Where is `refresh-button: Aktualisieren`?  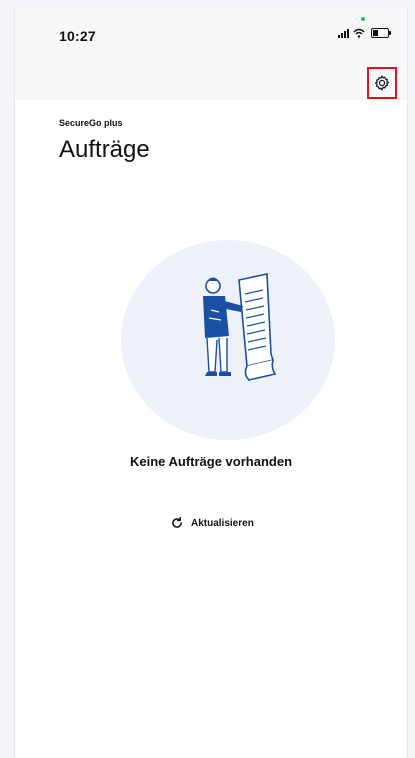
refresh-button: Aktualisieren is located at coordinates (212, 523).